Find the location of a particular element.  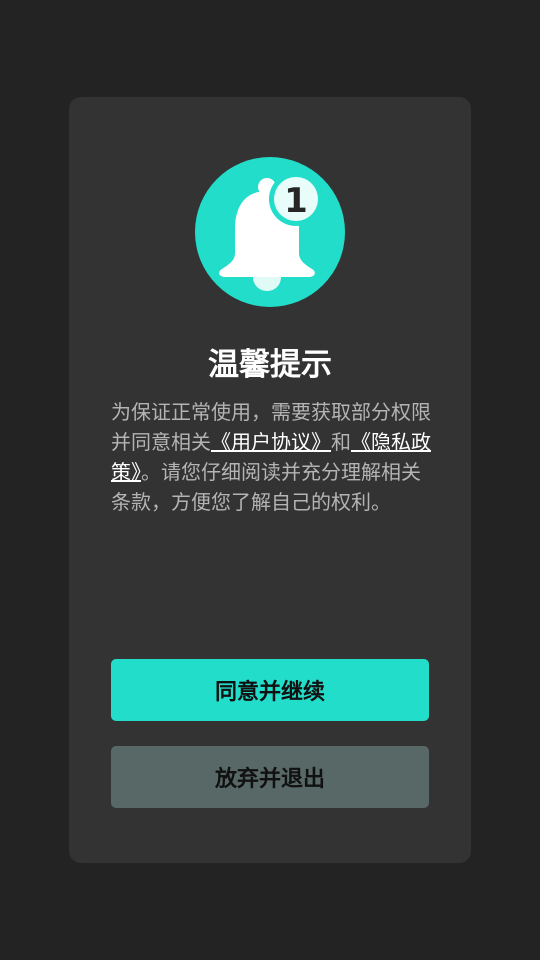

dialog-title: 温馨提示 is located at coordinates (270, 365).